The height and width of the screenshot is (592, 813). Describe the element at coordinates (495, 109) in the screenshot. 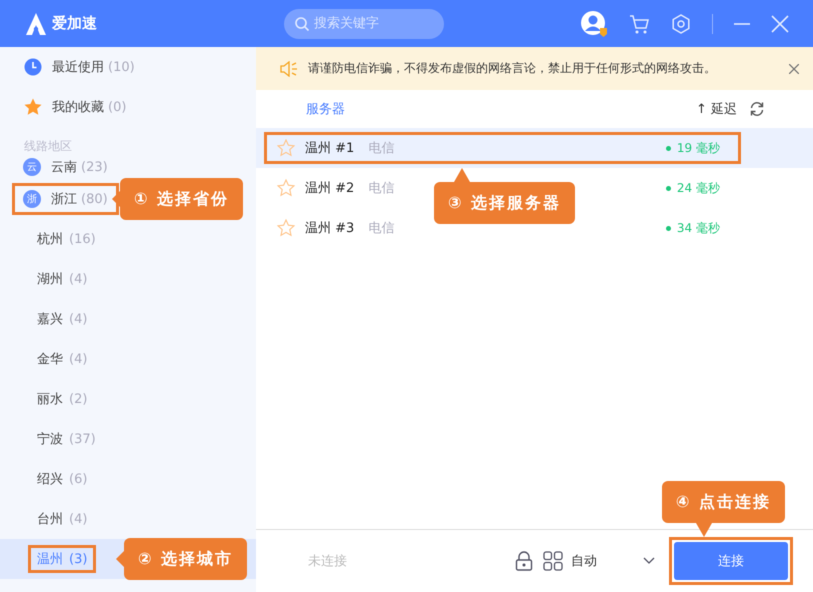

I see `column-header: 服务器` at that location.